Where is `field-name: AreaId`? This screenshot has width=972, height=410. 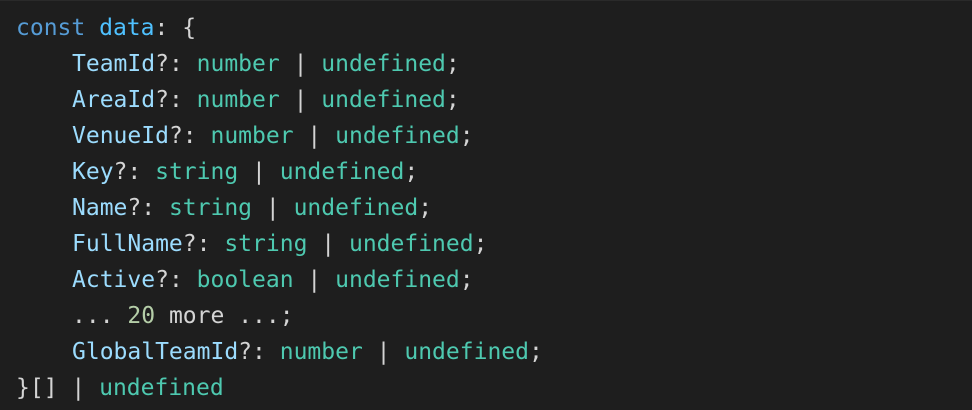 field-name: AreaId is located at coordinates (114, 100).